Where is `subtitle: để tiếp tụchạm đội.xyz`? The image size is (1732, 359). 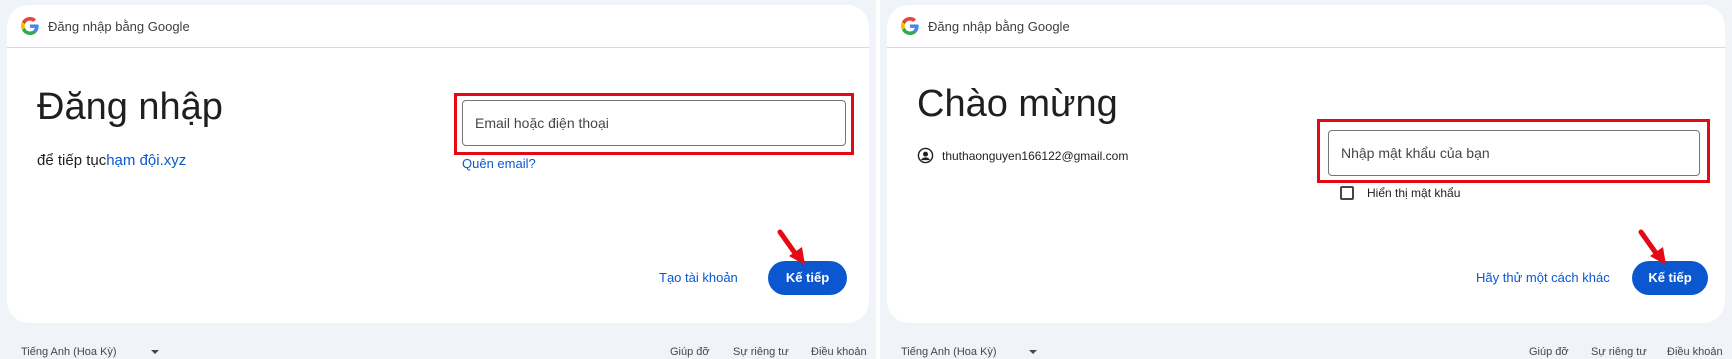
subtitle: để tiếp tụchạm đội.xyz is located at coordinates (111, 160).